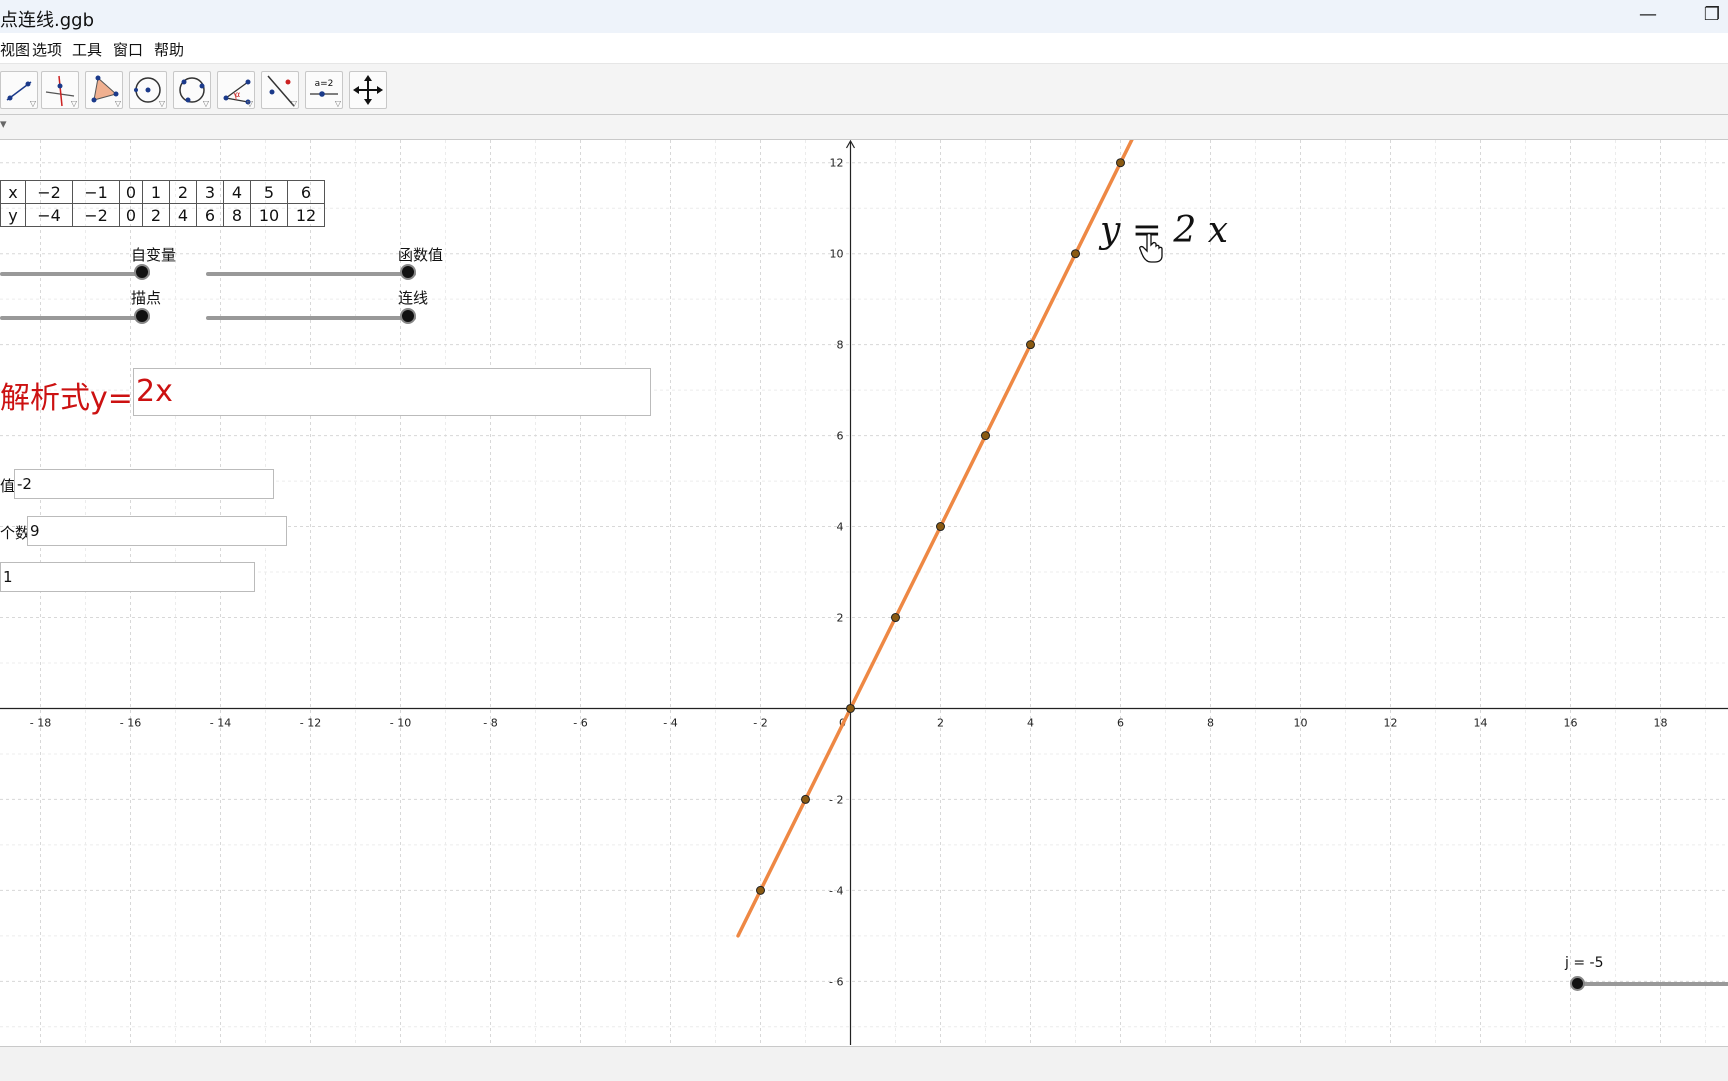 The height and width of the screenshot is (1081, 1728). I want to click on slider-function-value, so click(311, 274).